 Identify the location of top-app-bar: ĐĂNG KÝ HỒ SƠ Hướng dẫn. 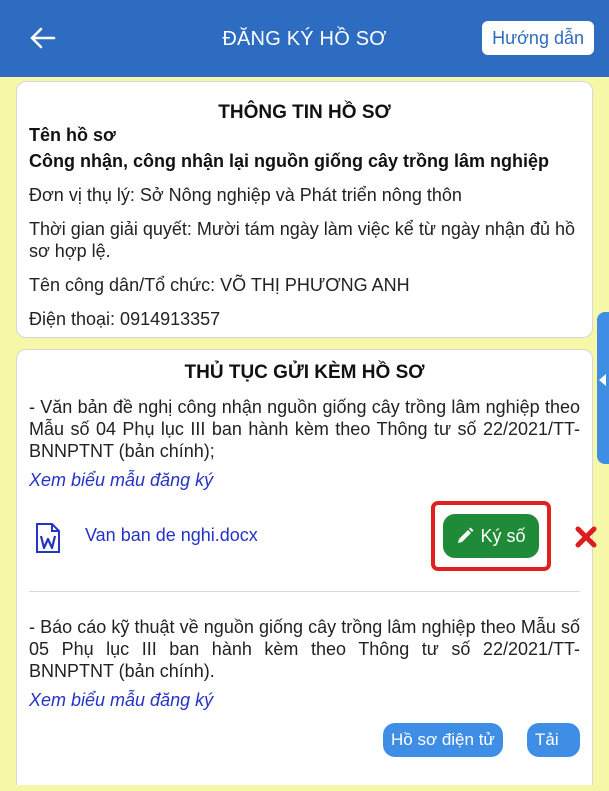
(304, 38).